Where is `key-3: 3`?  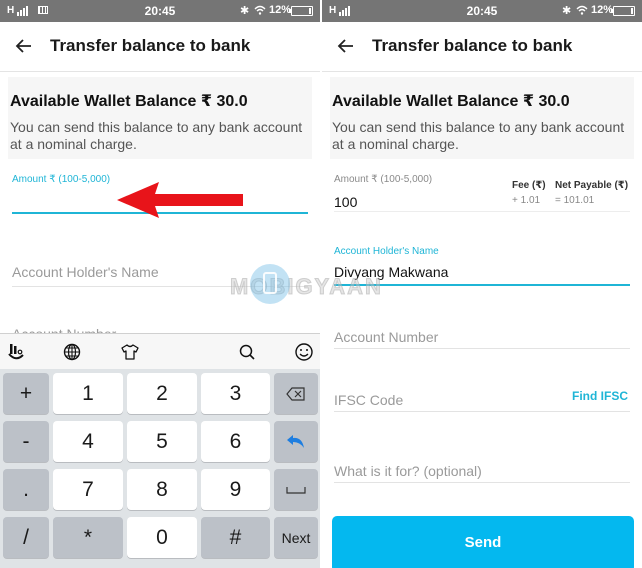 key-3: 3 is located at coordinates (235, 393).